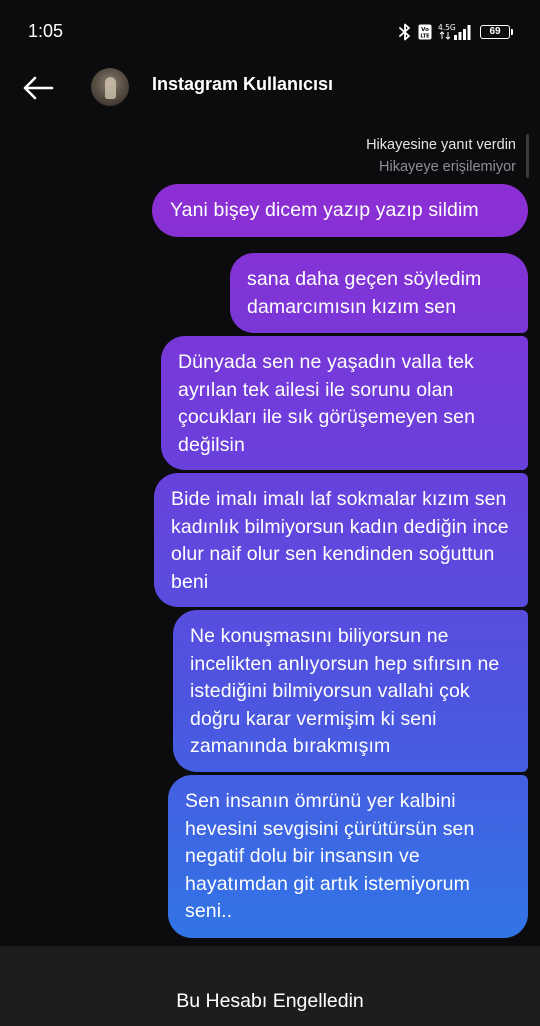 The width and height of the screenshot is (540, 1026). I want to click on volte-icon: Vo LTE, so click(425, 32).